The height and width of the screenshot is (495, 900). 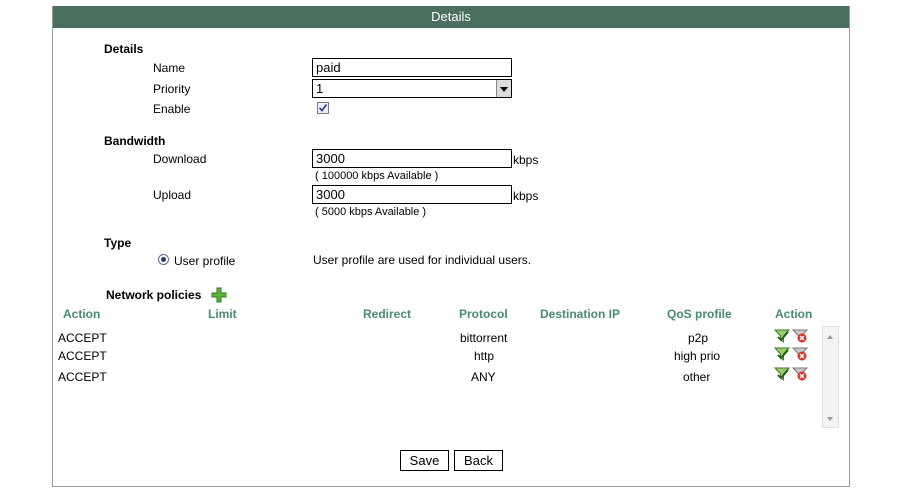 I want to click on policies-scrollbar, so click(x=830, y=377).